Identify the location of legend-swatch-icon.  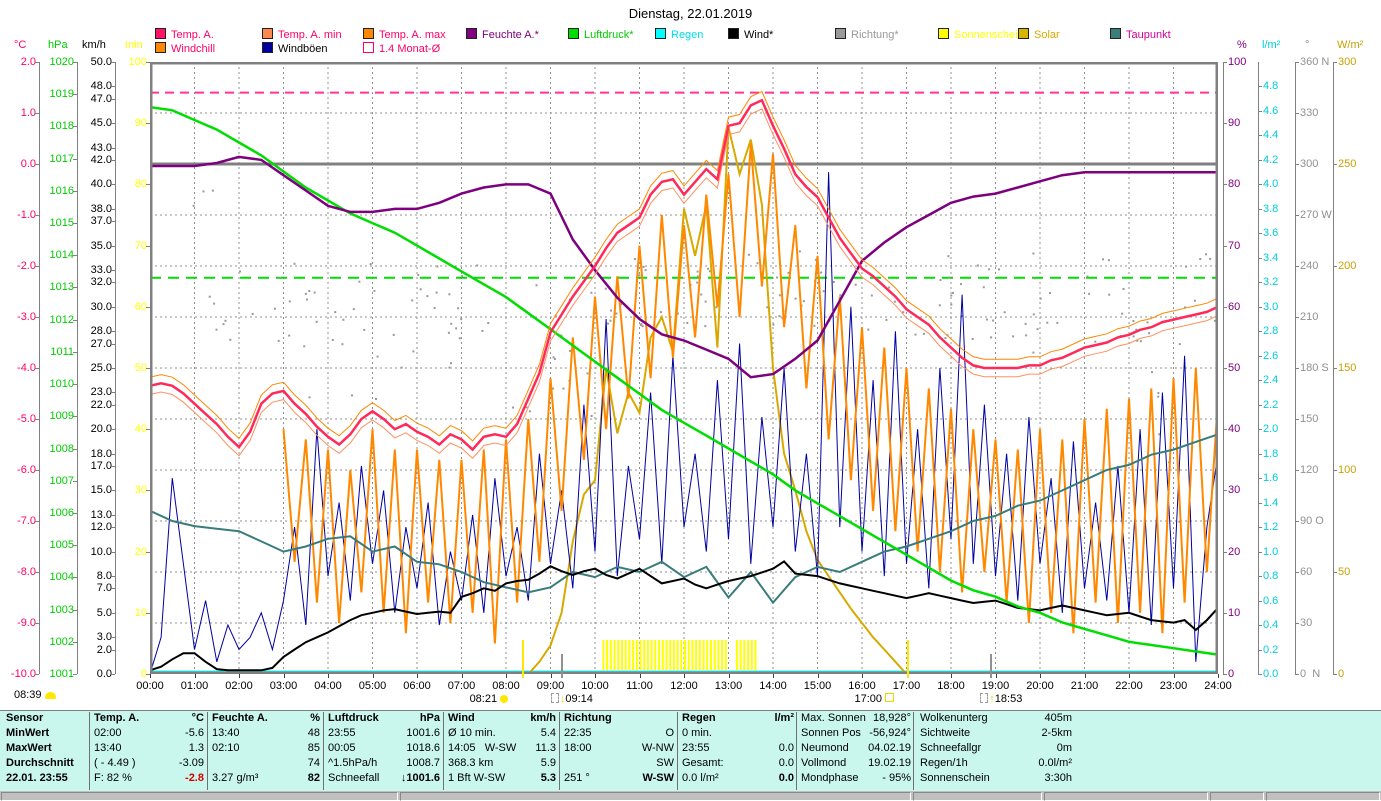
(840, 33).